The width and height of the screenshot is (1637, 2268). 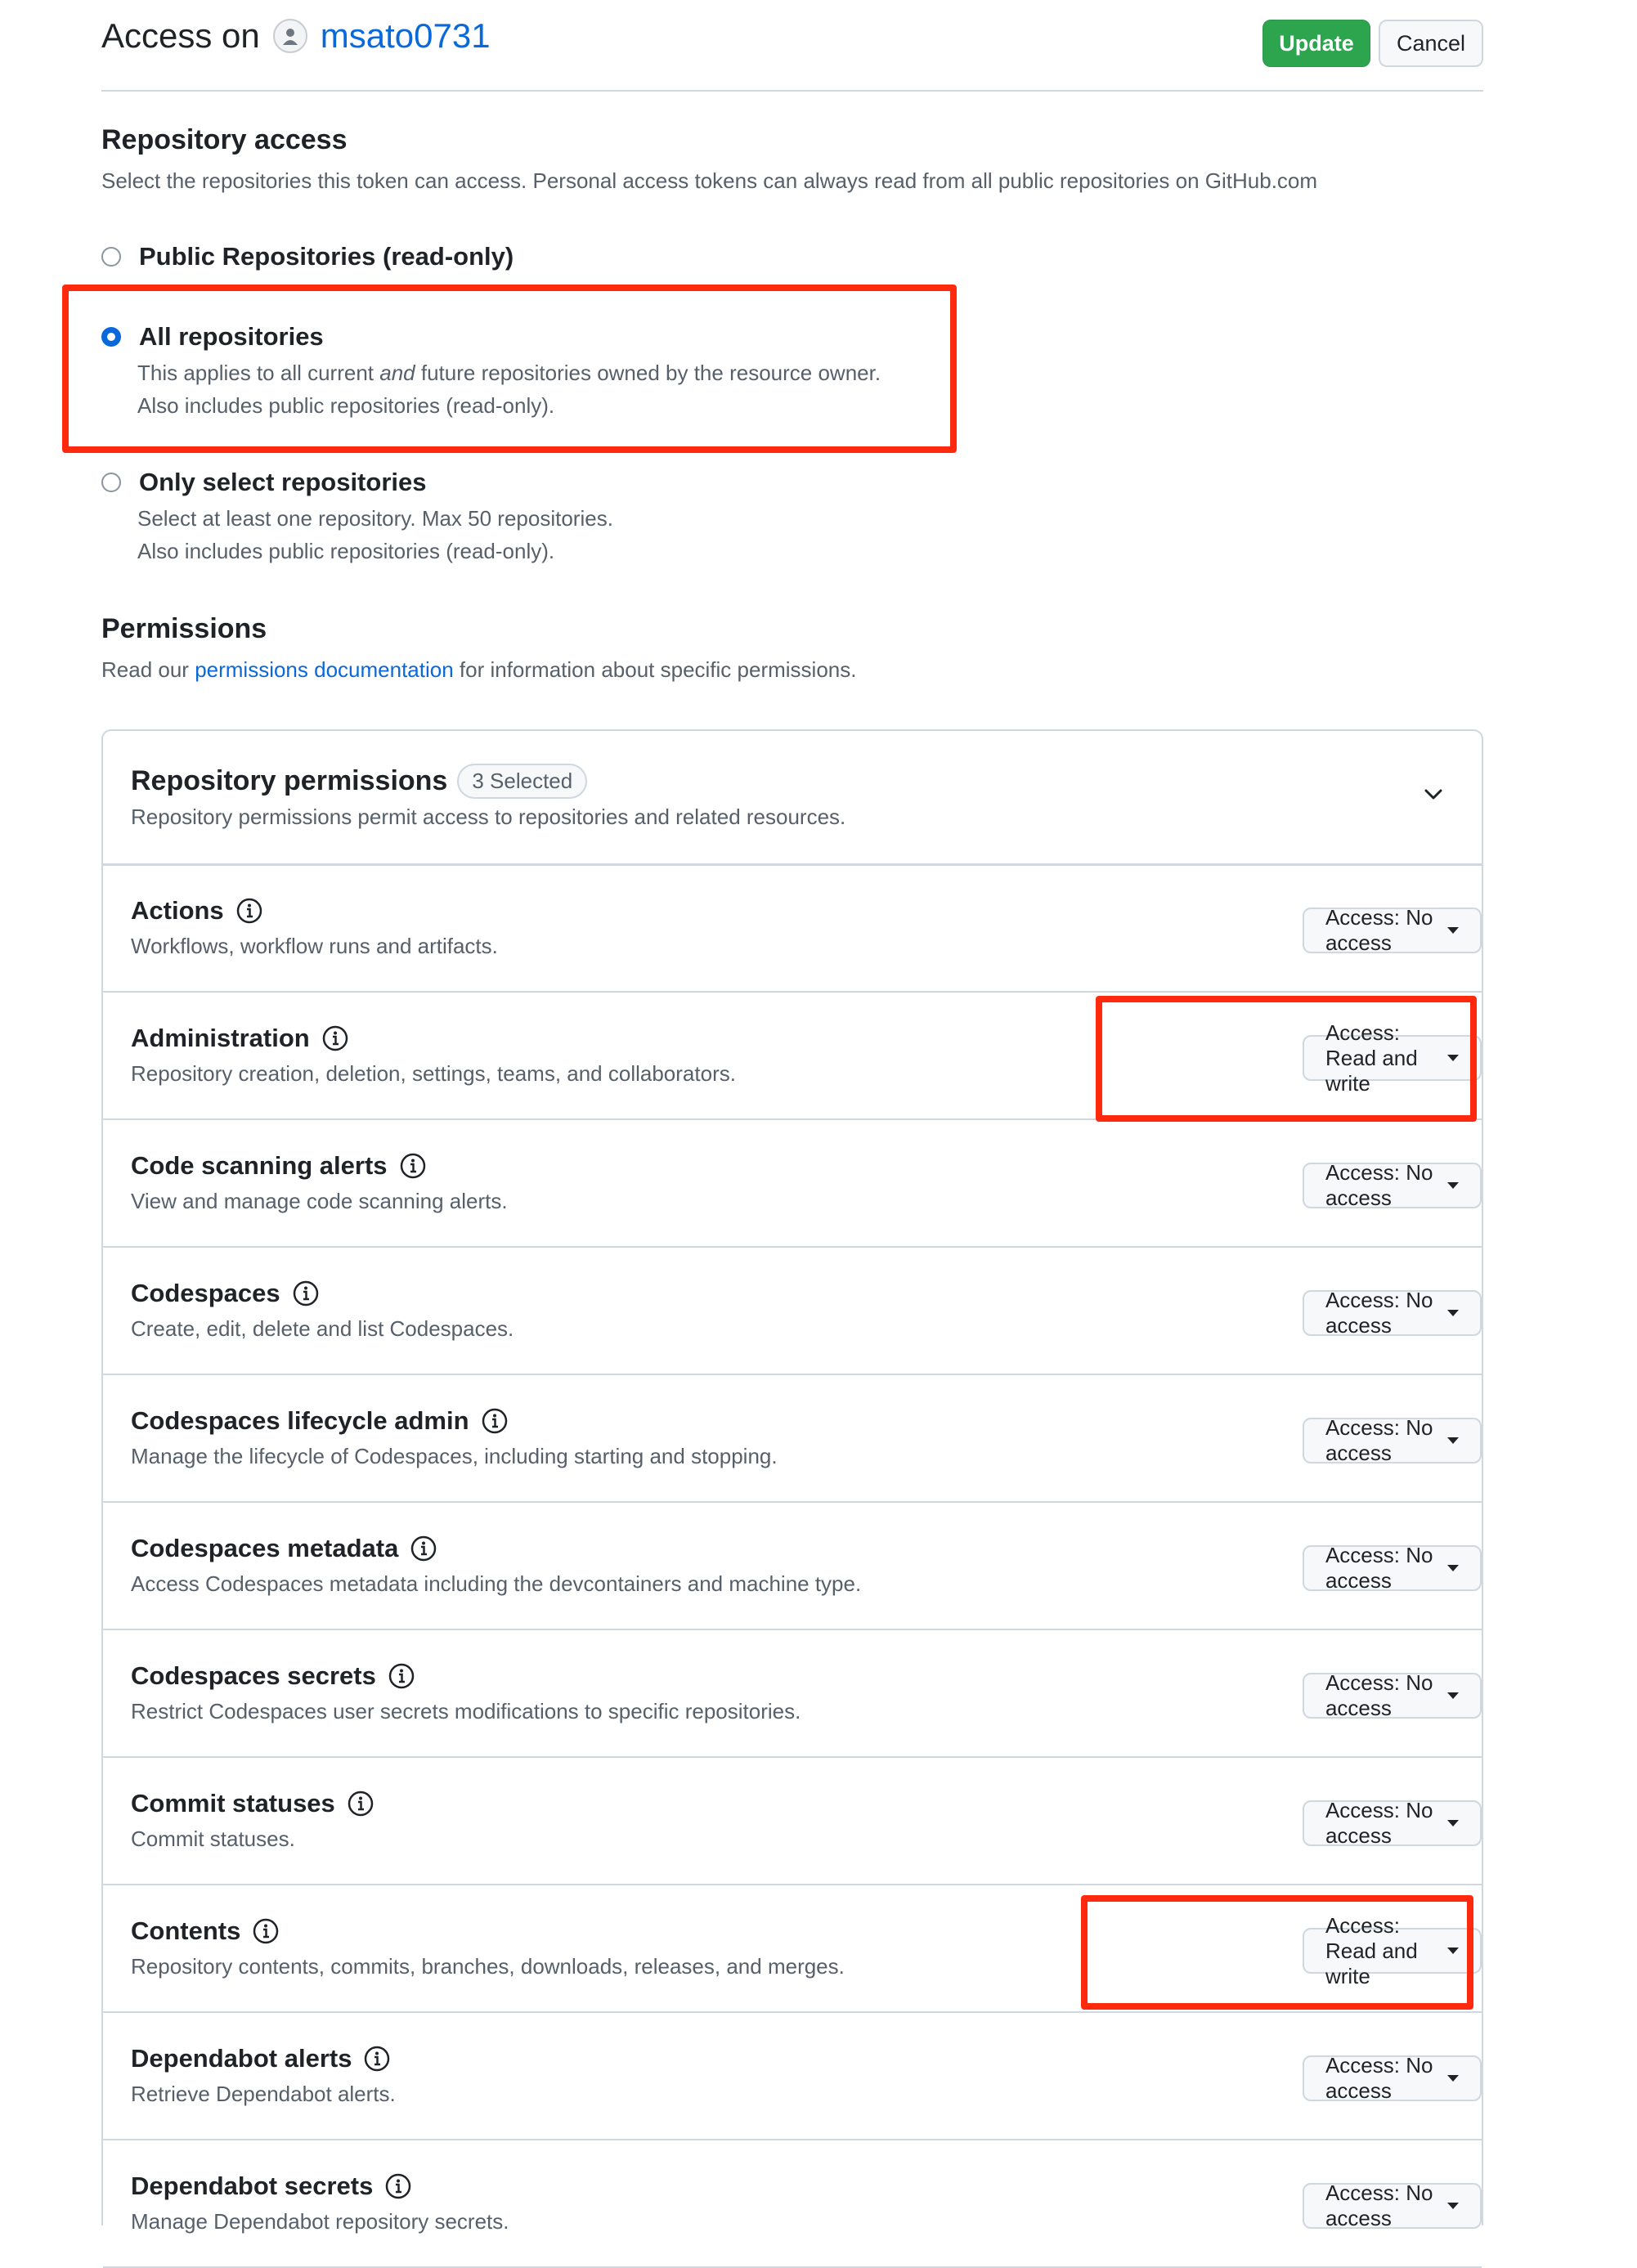 I want to click on permission-name-label: Dependabot secrets, so click(x=252, y=2186).